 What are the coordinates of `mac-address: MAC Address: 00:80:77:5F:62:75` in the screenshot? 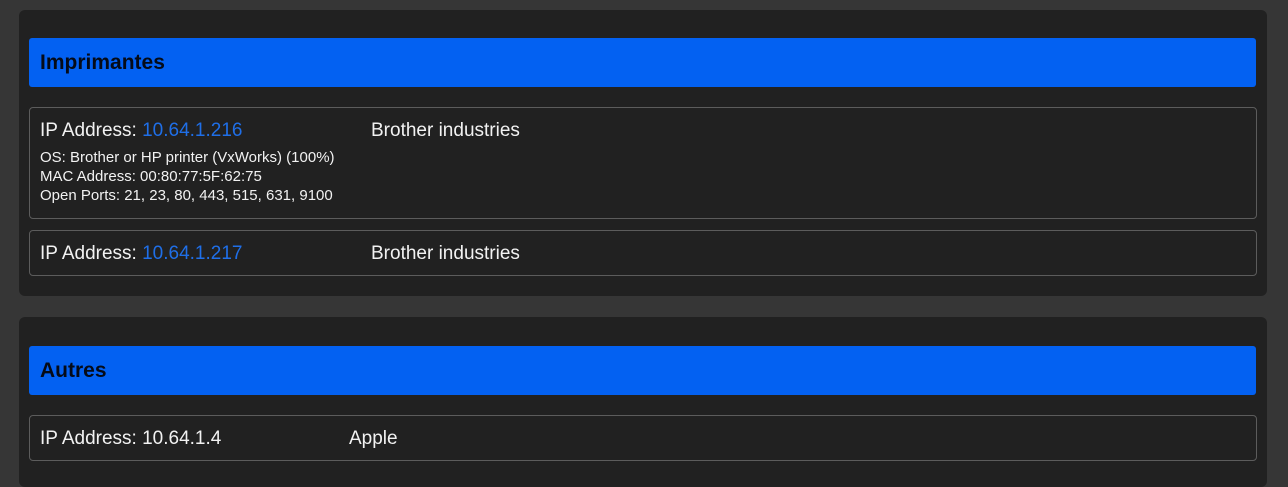 It's located at (151, 176).